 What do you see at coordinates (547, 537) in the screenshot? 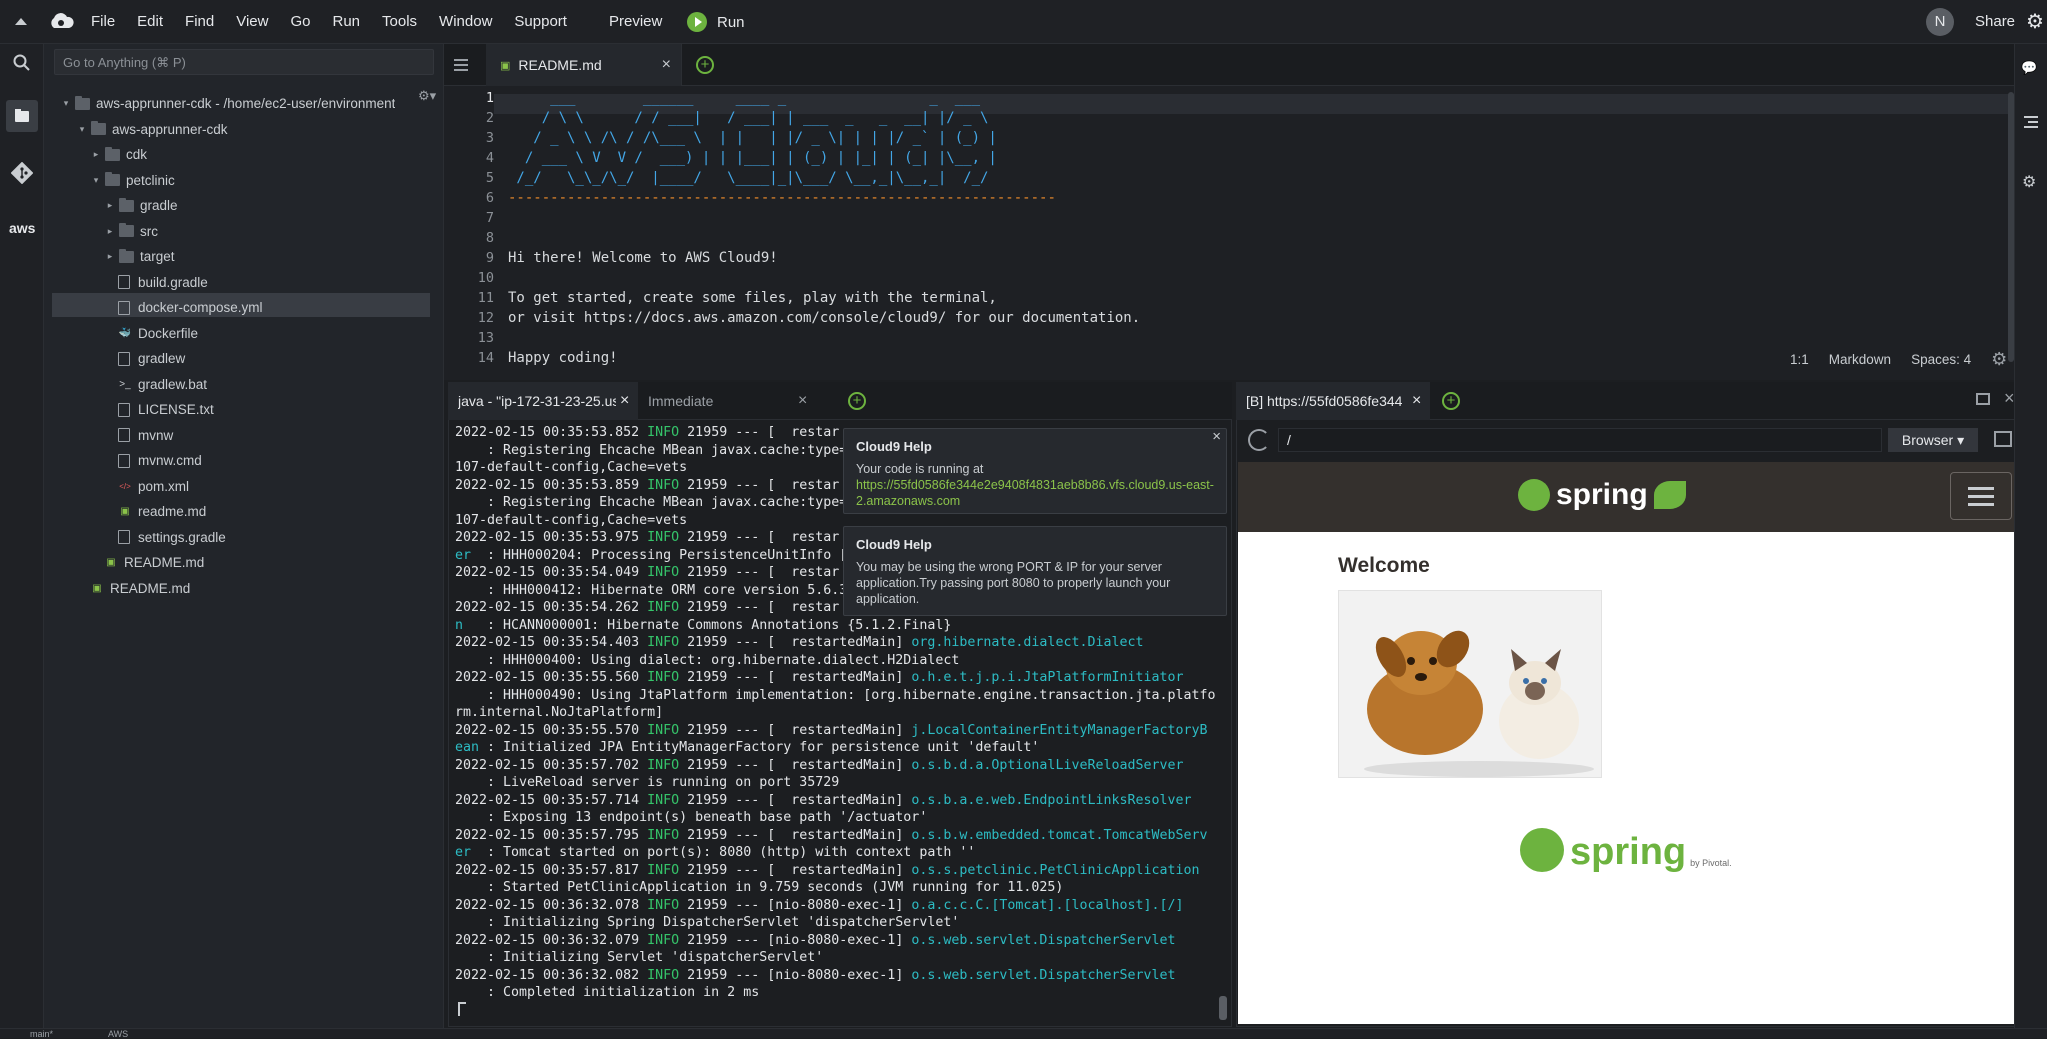
I see `log-timestamp: 2022-02-15 00:35:53.975` at bounding box center [547, 537].